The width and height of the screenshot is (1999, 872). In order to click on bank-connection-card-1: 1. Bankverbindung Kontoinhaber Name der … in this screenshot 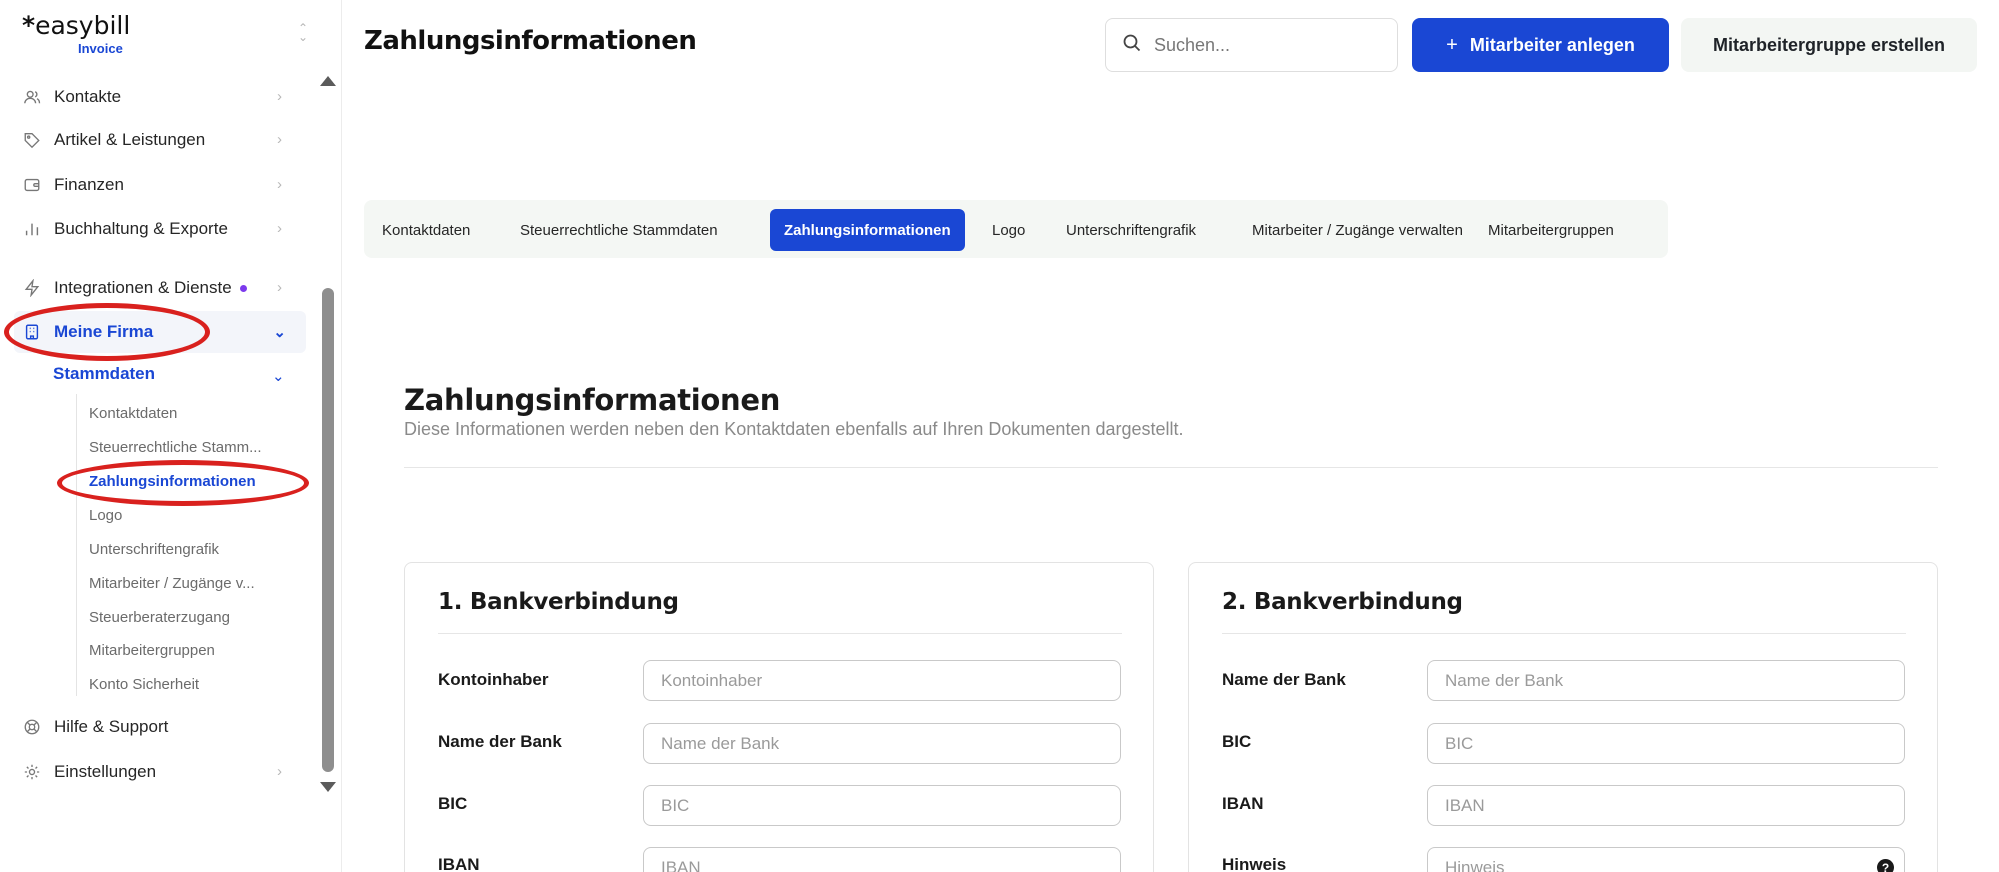, I will do `click(779, 717)`.